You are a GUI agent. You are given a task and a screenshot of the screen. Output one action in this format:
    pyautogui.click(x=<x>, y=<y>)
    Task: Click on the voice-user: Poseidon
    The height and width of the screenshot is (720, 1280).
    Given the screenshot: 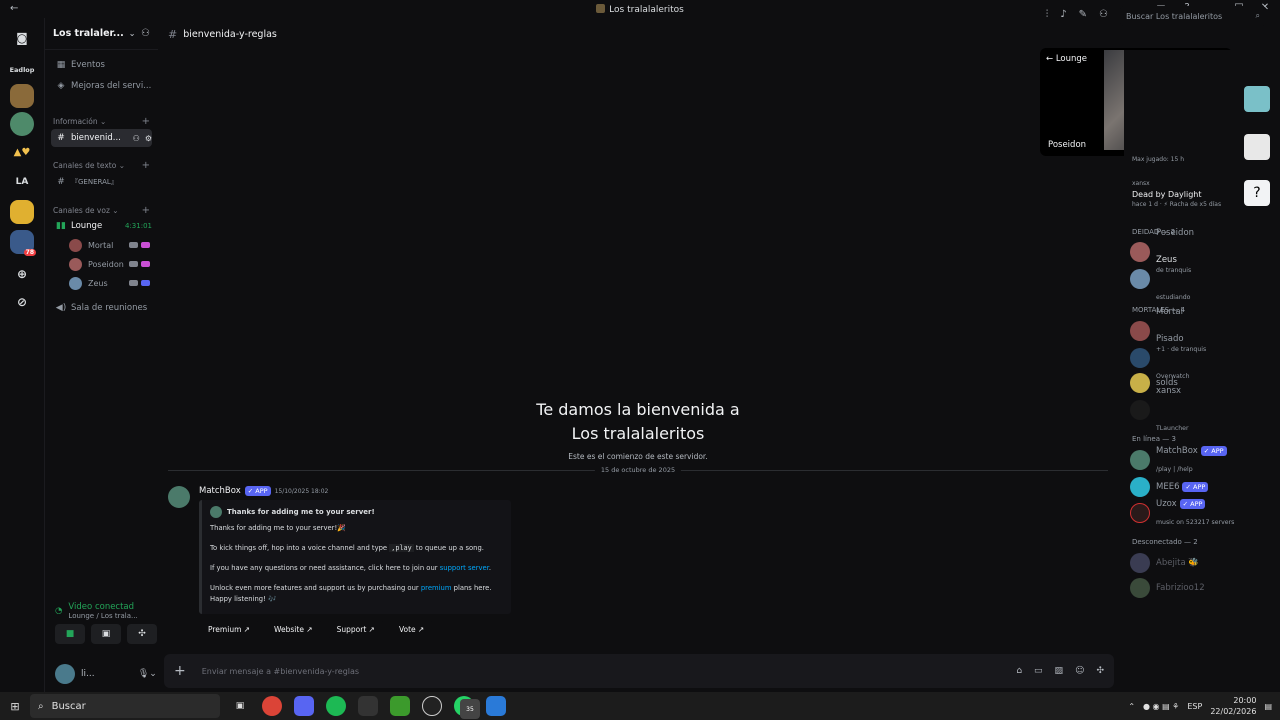 What is the action you would take?
    pyautogui.click(x=109, y=264)
    